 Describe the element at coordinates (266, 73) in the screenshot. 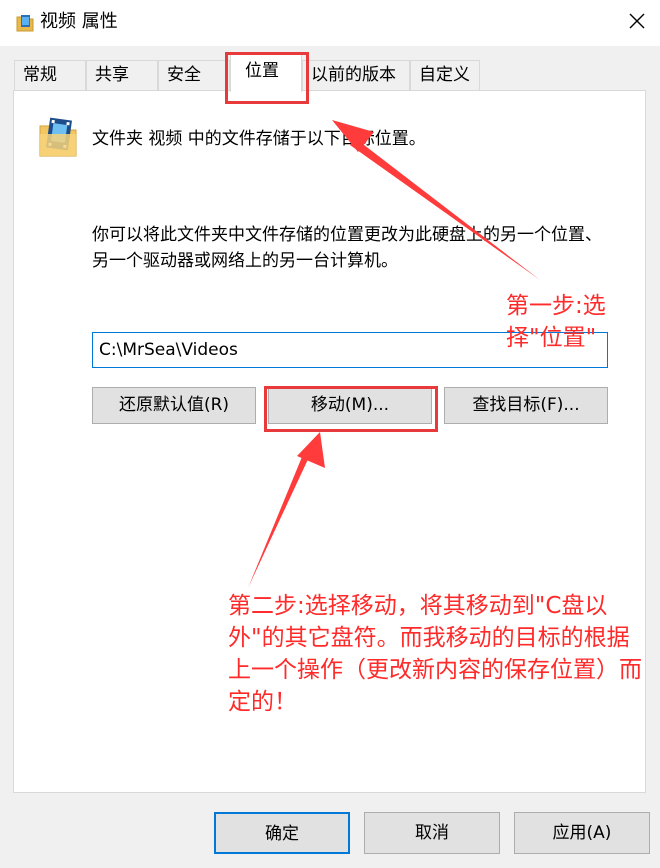

I see `tab-location: 位置` at that location.